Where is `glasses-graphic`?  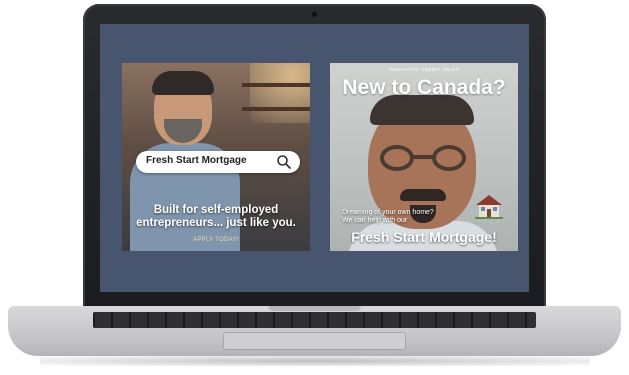
glasses-graphic is located at coordinates (423, 158).